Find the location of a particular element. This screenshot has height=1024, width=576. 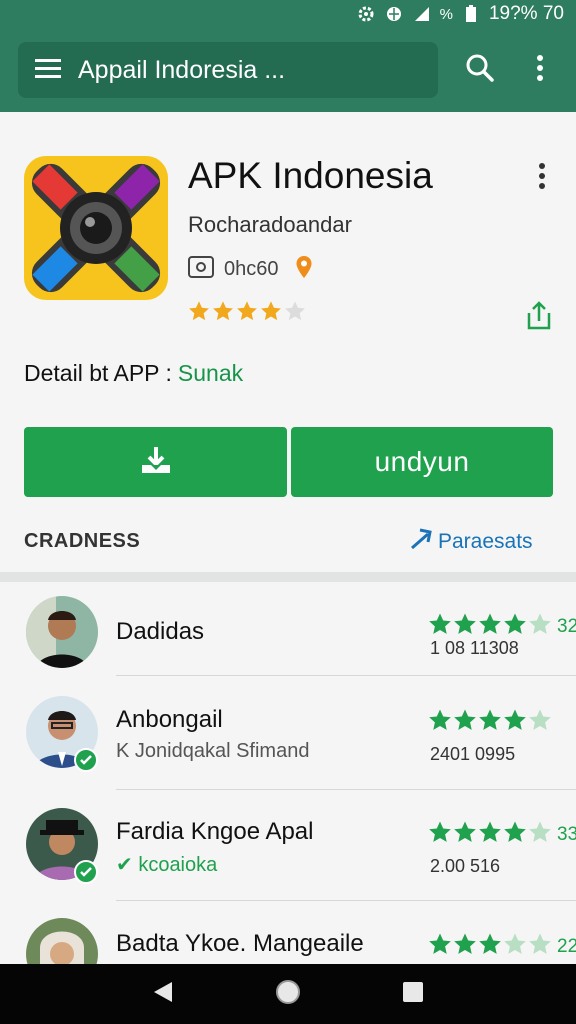

menu-icon is located at coordinates (48, 70).